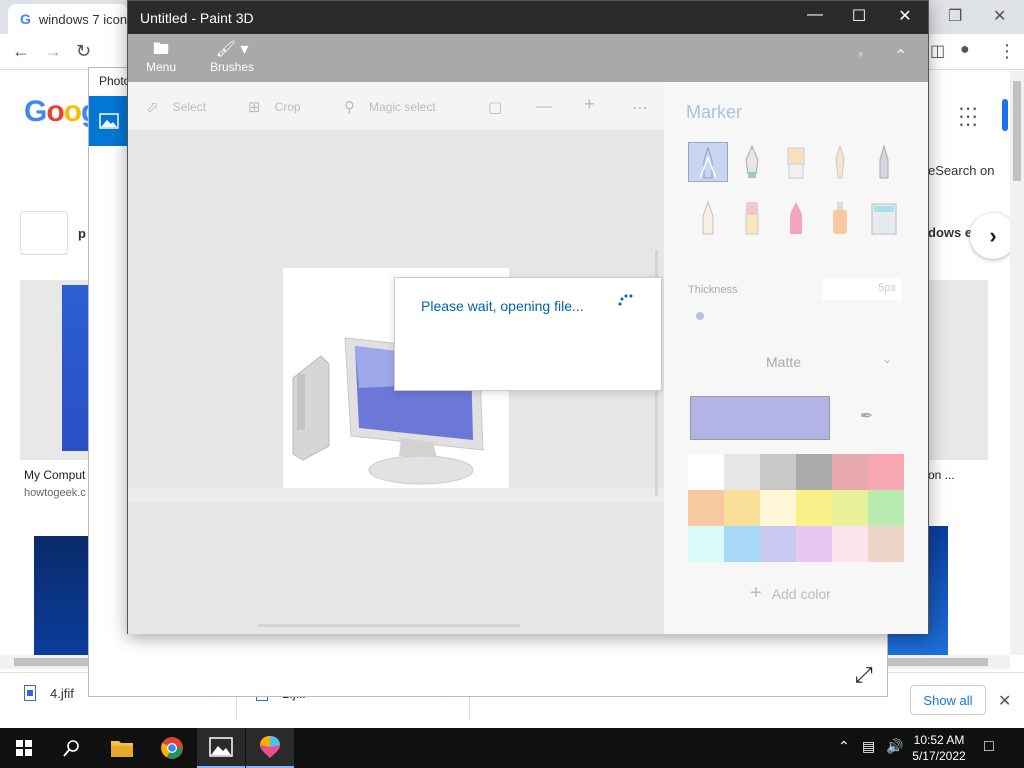  Describe the element at coordinates (965, 50) in the screenshot. I see `profile-icon: ●` at that location.